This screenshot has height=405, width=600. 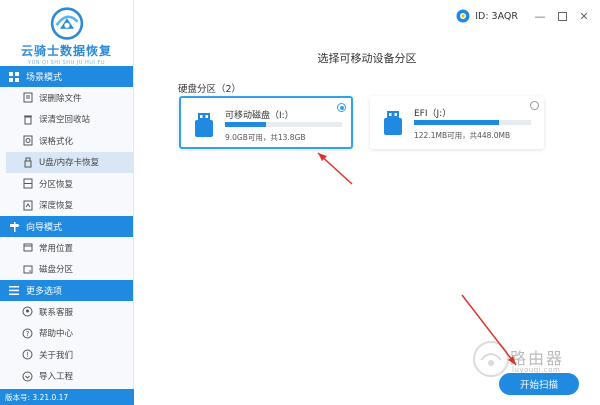 What do you see at coordinates (44, 228) in the screenshot?
I see `section-title: 向导模式` at bounding box center [44, 228].